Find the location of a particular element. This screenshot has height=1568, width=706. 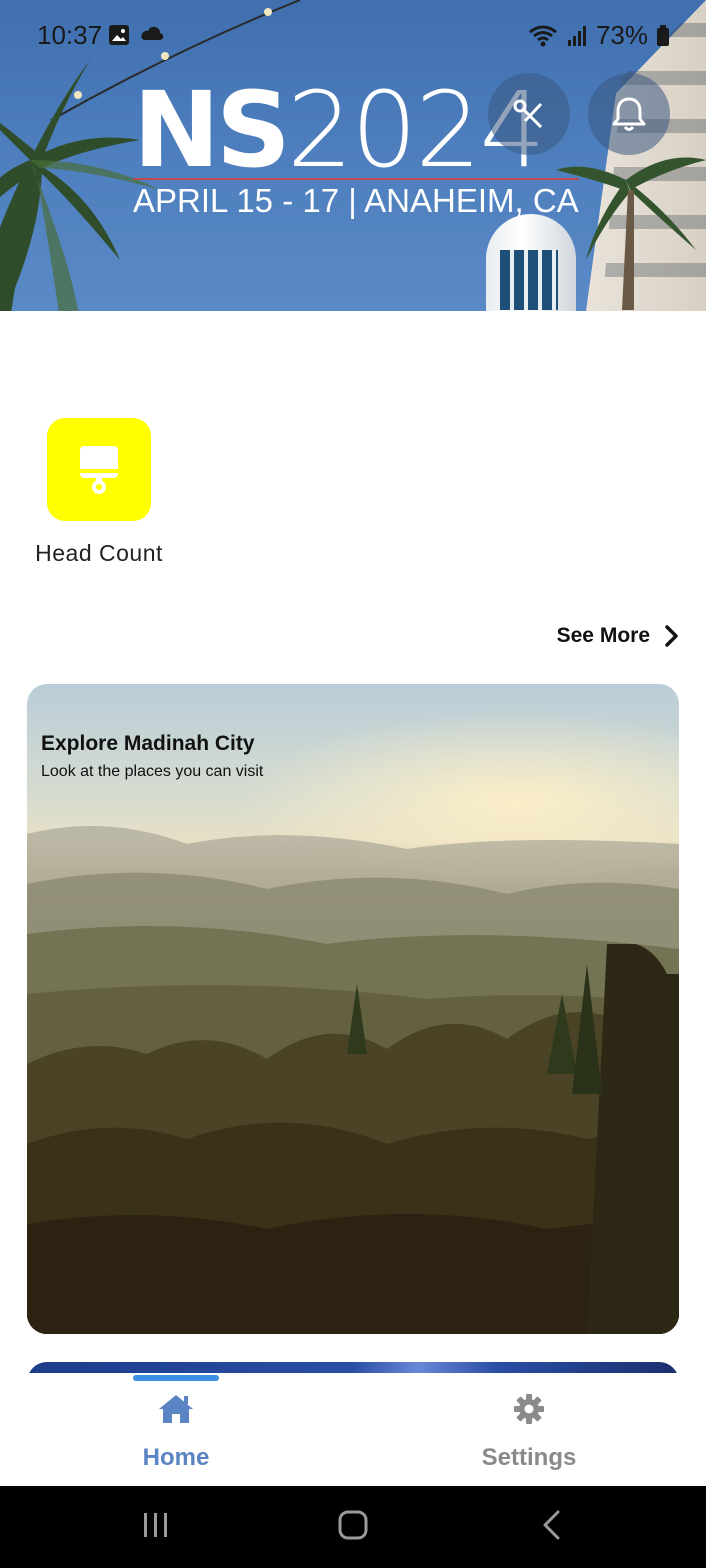

battery-icon is located at coordinates (663, 35).